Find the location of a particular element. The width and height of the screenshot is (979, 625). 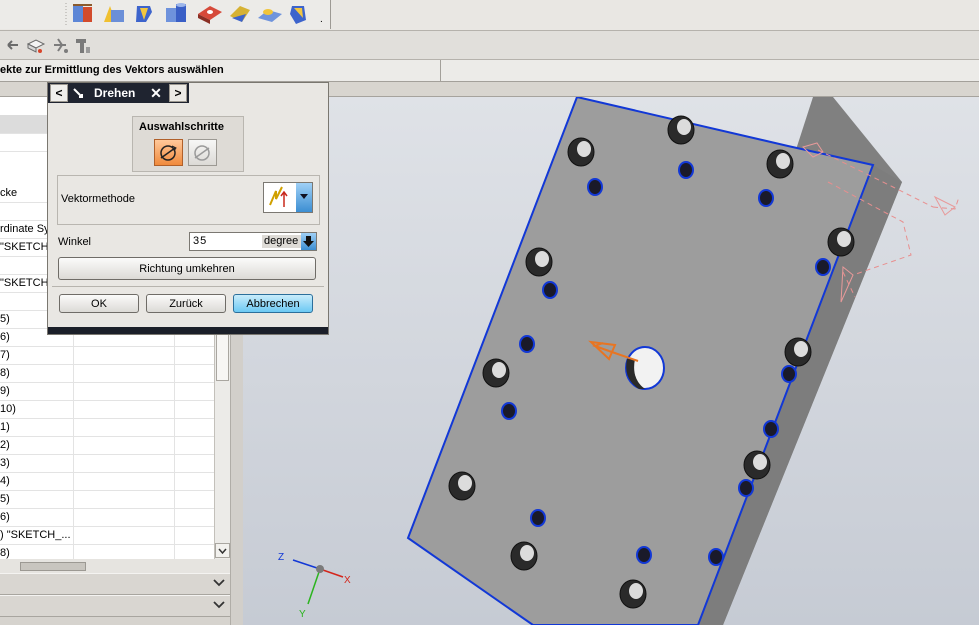

navigator-row: 4) is located at coordinates (107, 481).